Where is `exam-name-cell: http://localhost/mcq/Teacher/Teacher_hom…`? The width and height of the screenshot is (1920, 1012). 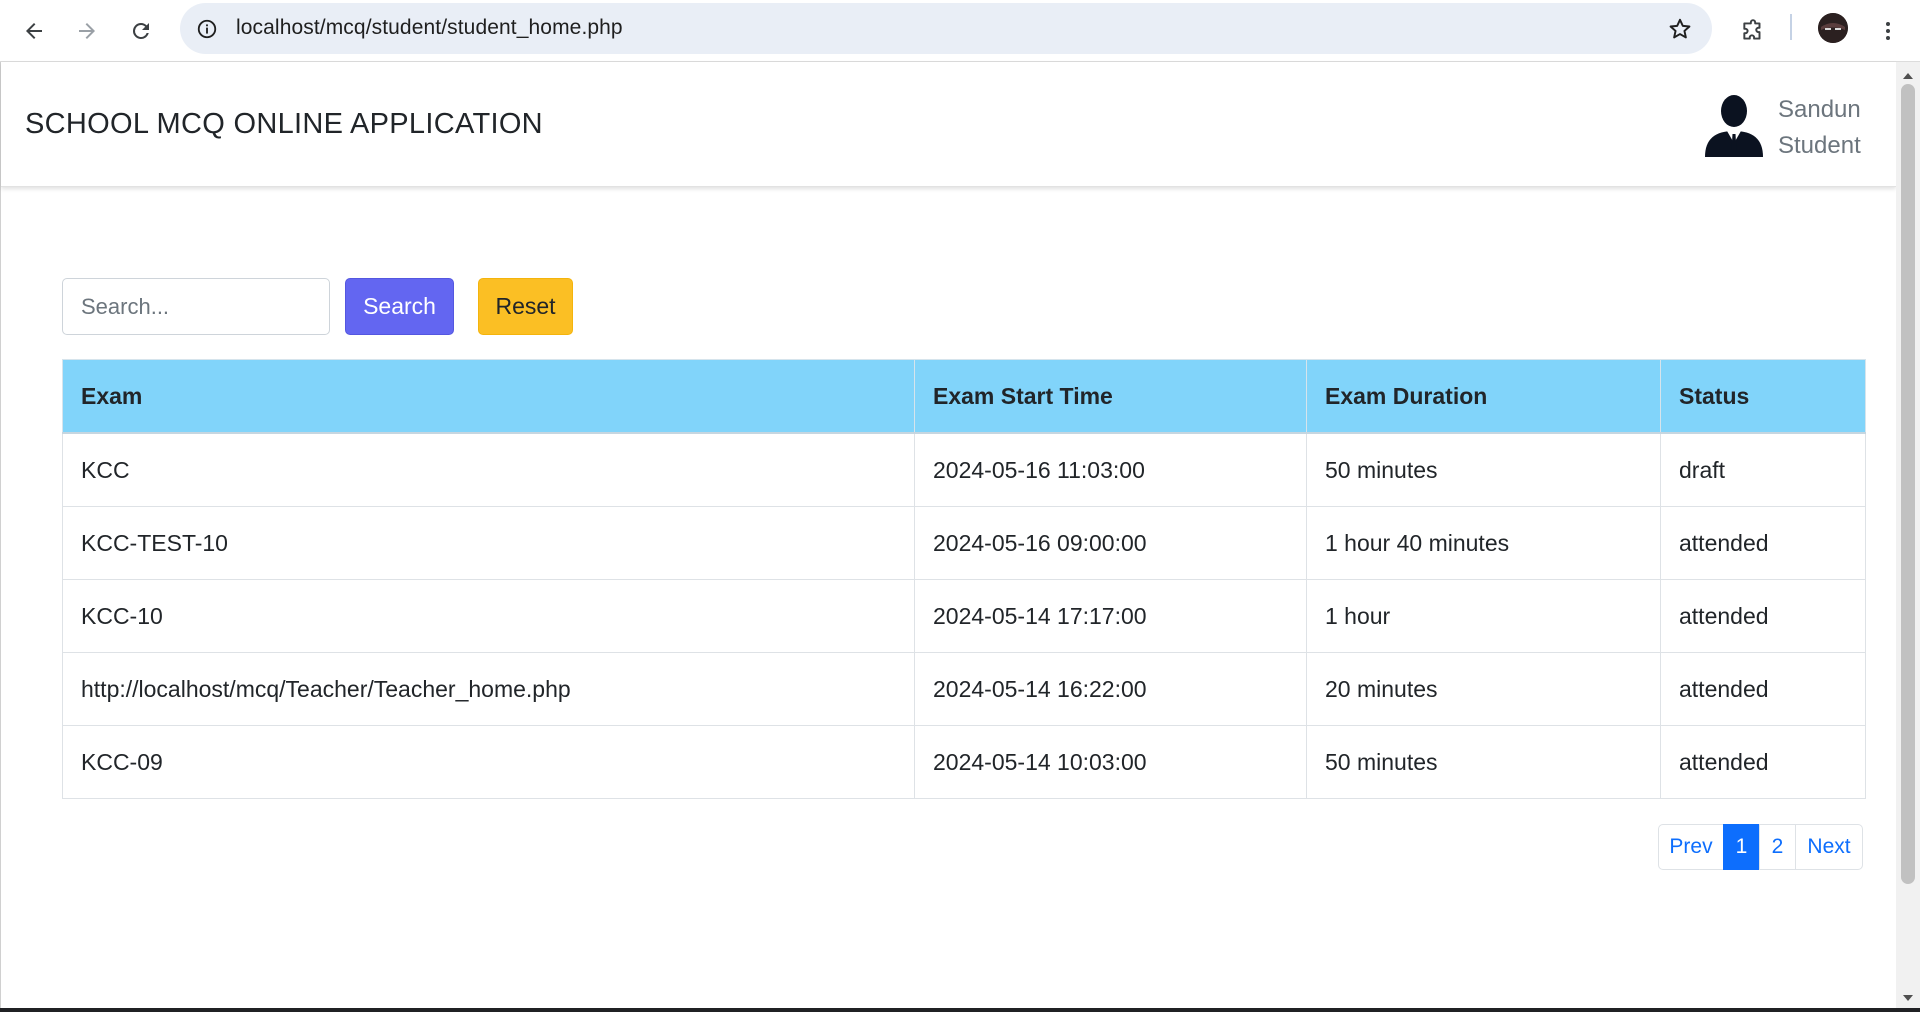
exam-name-cell: http://localhost/mcq/Teacher/Teacher_hom… is located at coordinates (488, 689).